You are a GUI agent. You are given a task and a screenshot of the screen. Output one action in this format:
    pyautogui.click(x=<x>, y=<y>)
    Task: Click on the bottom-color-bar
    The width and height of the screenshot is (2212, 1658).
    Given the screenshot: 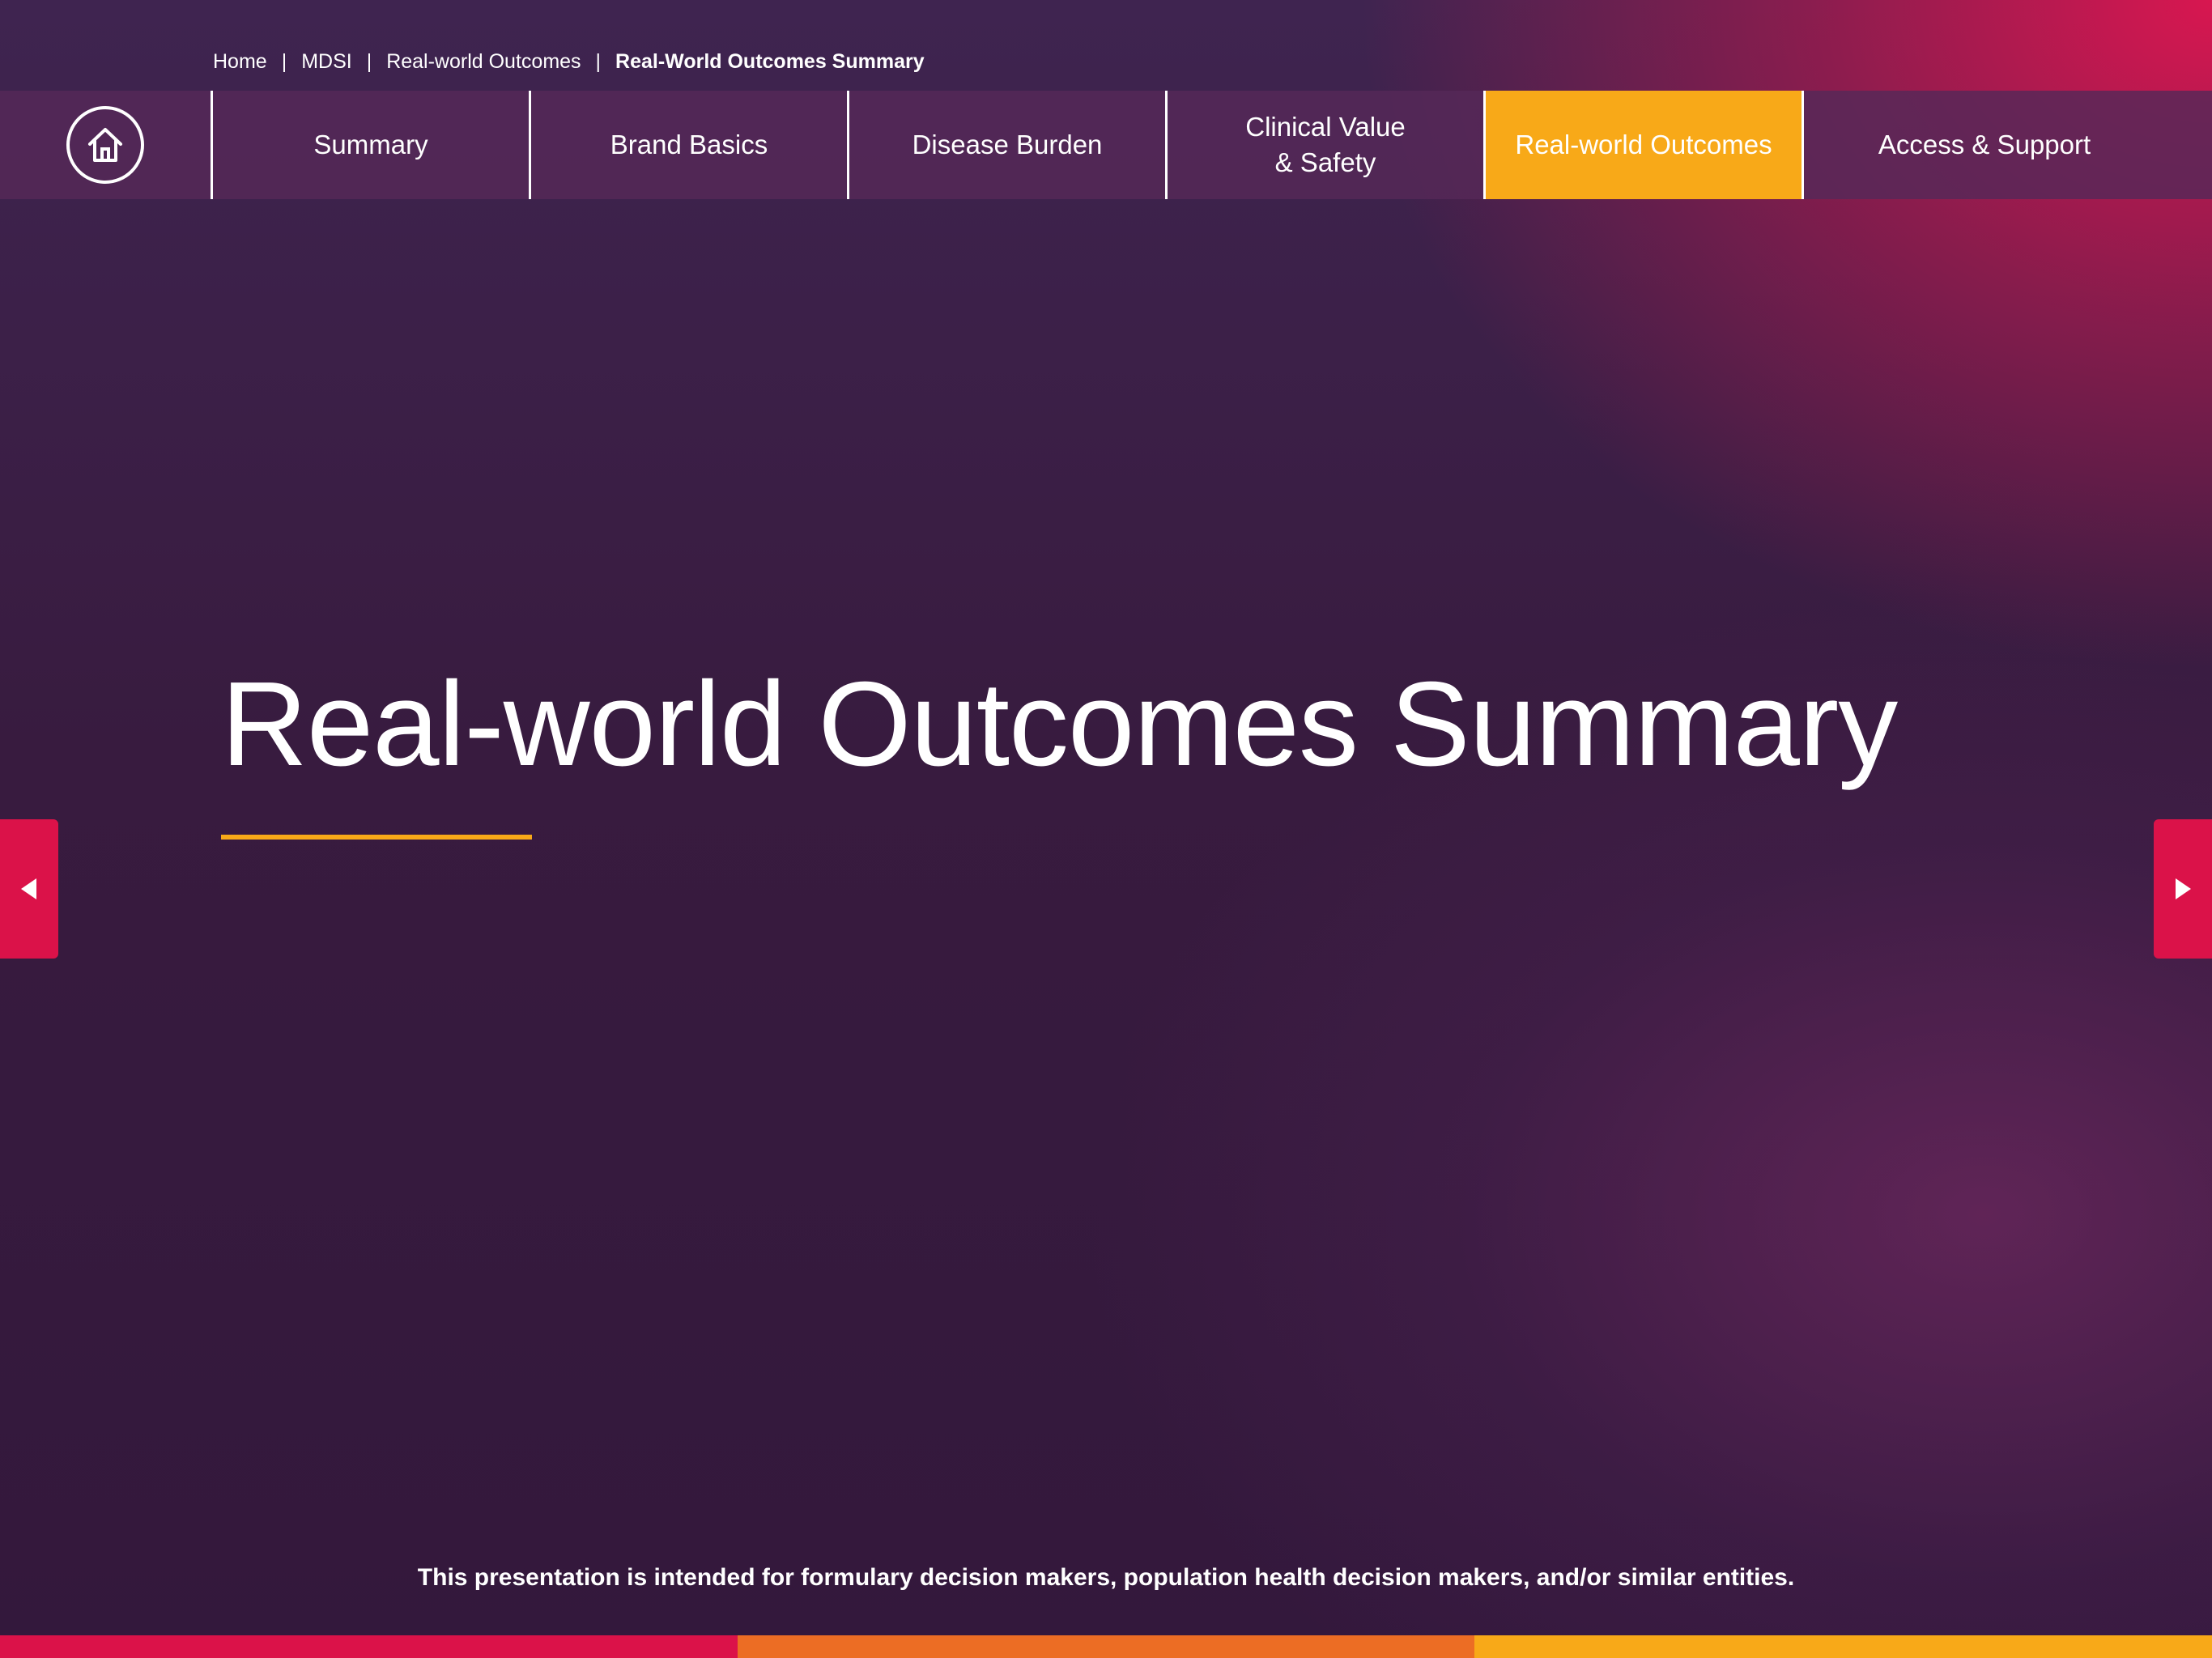 What is the action you would take?
    pyautogui.click(x=1106, y=1646)
    